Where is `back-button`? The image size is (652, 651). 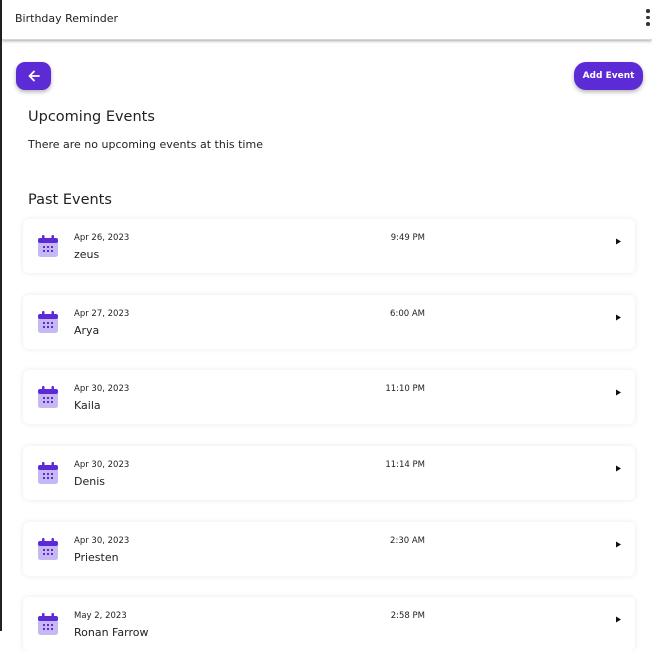 back-button is located at coordinates (33, 76).